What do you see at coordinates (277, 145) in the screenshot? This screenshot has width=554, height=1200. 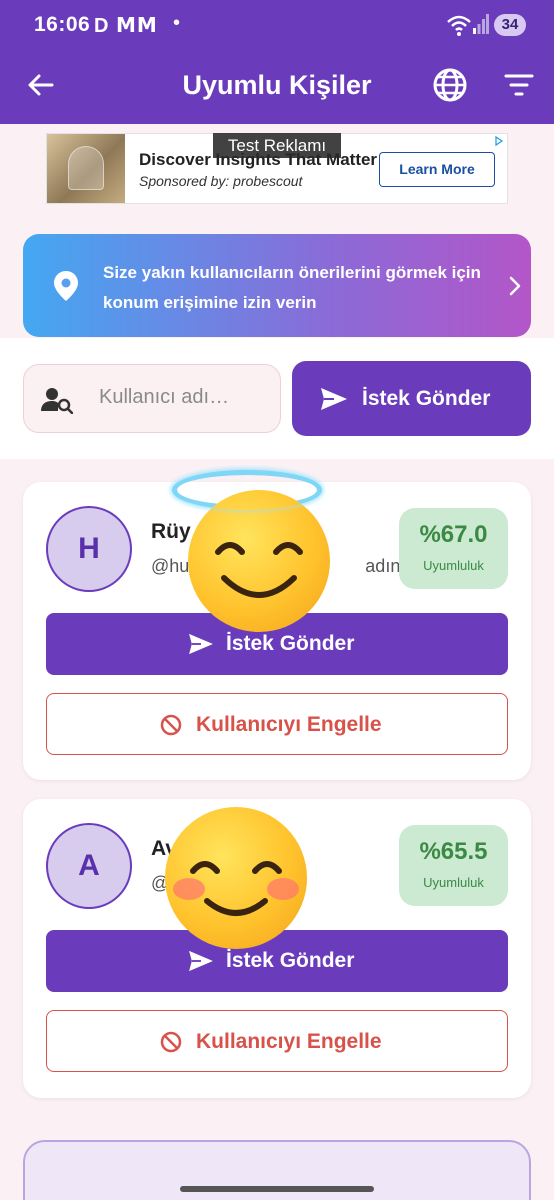 I see `test-ad-label: Test Reklamı` at bounding box center [277, 145].